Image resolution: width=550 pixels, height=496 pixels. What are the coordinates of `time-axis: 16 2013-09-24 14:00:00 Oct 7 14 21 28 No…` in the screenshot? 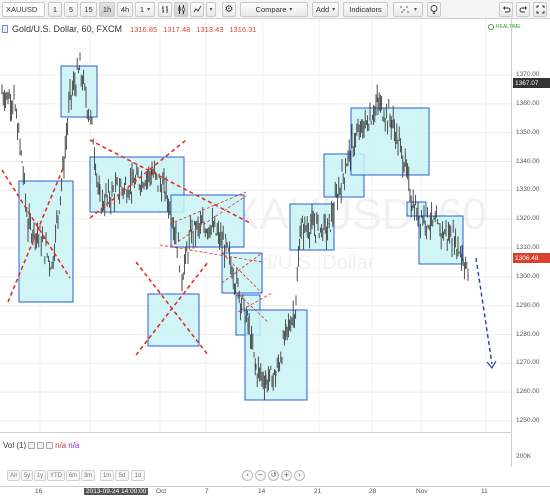 It's located at (275, 491).